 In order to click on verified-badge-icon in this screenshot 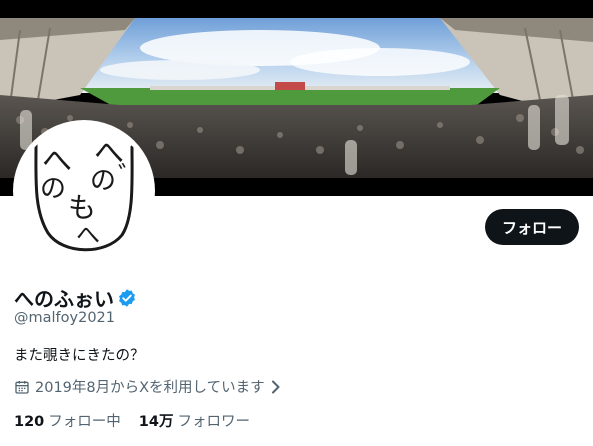, I will do `click(127, 298)`.